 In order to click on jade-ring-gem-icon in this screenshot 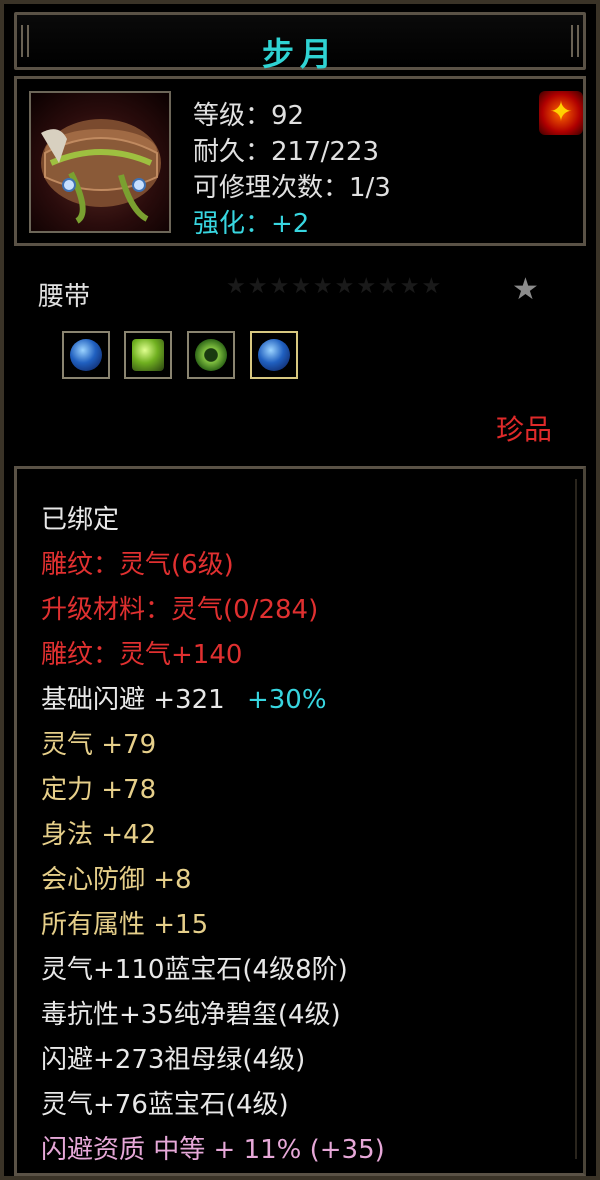, I will do `click(211, 355)`.